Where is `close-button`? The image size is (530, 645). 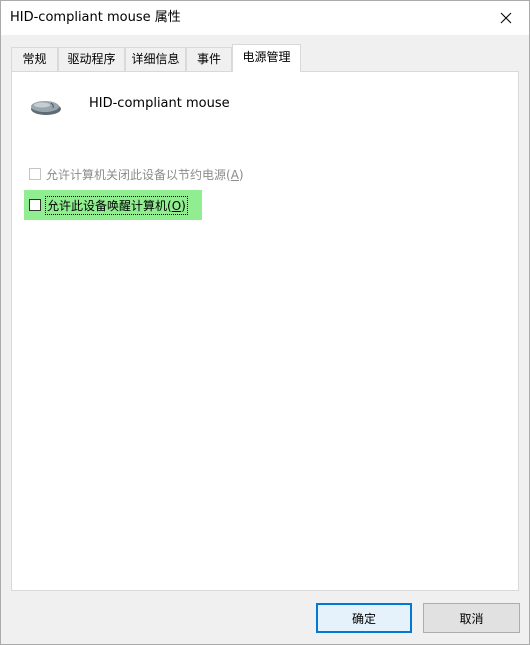
close-button is located at coordinates (506, 18).